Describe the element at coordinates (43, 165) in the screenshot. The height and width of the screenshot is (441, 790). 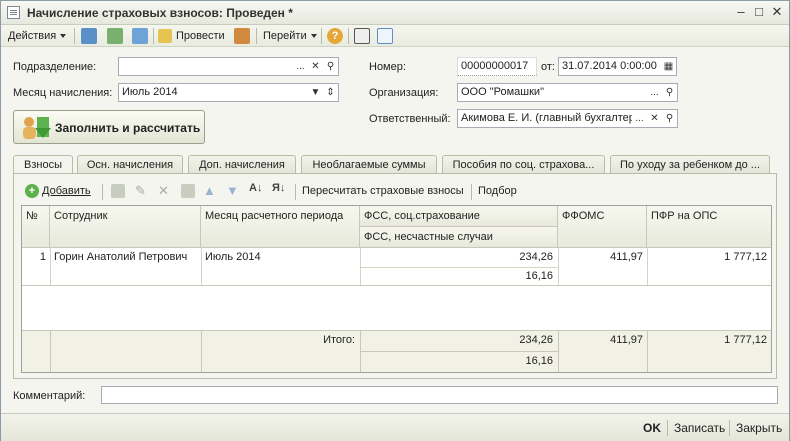
I see `tab-contributions: Взносы` at that location.